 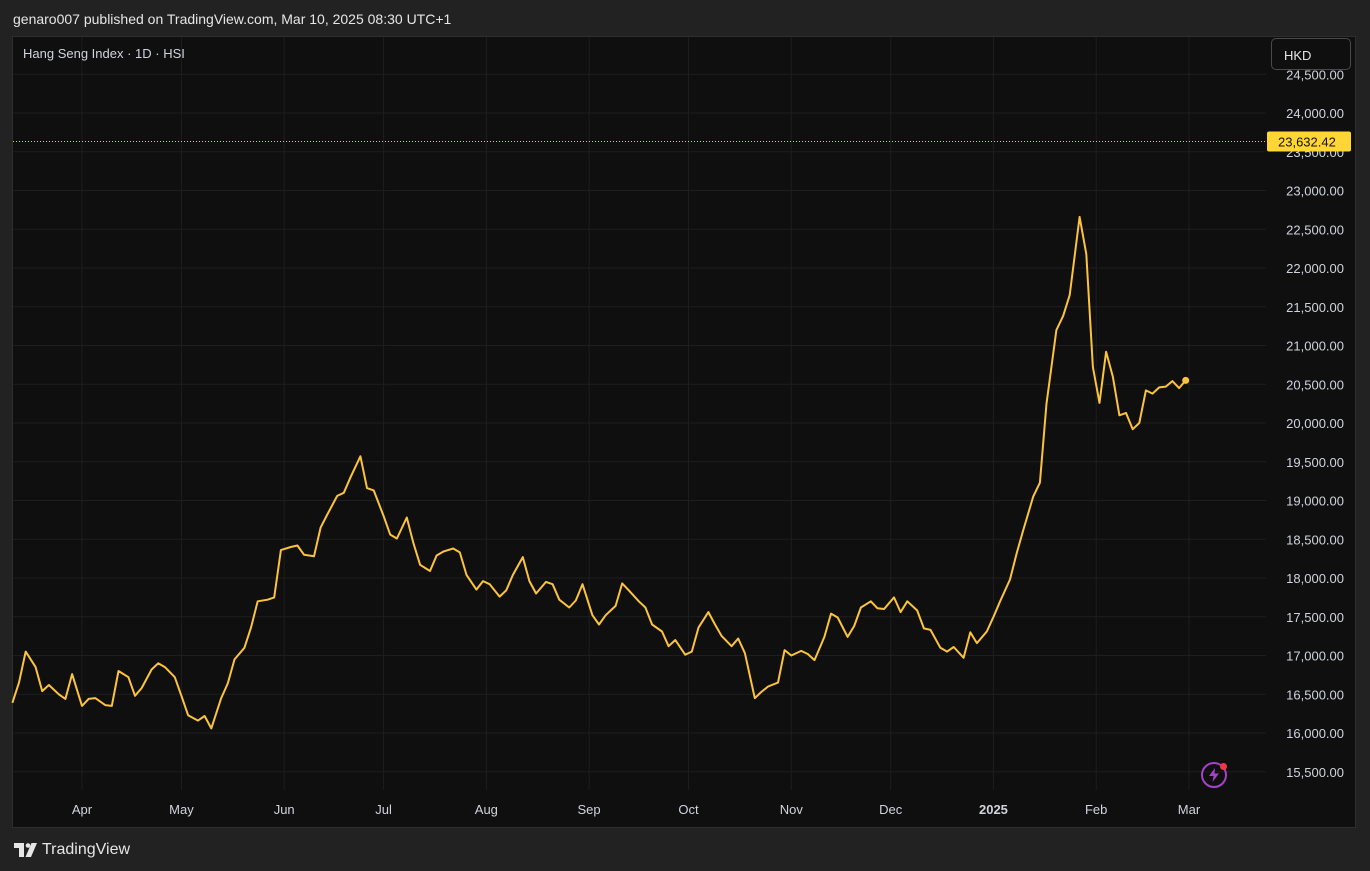 I want to click on y-tick-label: 21,000.00, so click(x=1315, y=346).